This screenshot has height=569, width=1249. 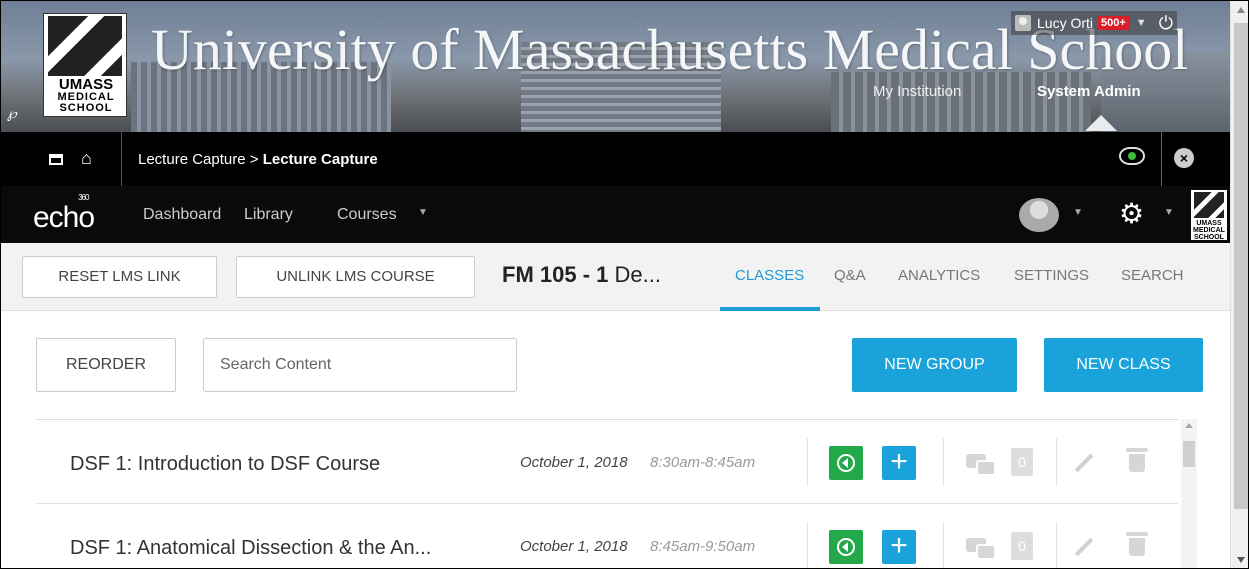 What do you see at coordinates (1184, 158) in the screenshot?
I see `close-icon: ×` at bounding box center [1184, 158].